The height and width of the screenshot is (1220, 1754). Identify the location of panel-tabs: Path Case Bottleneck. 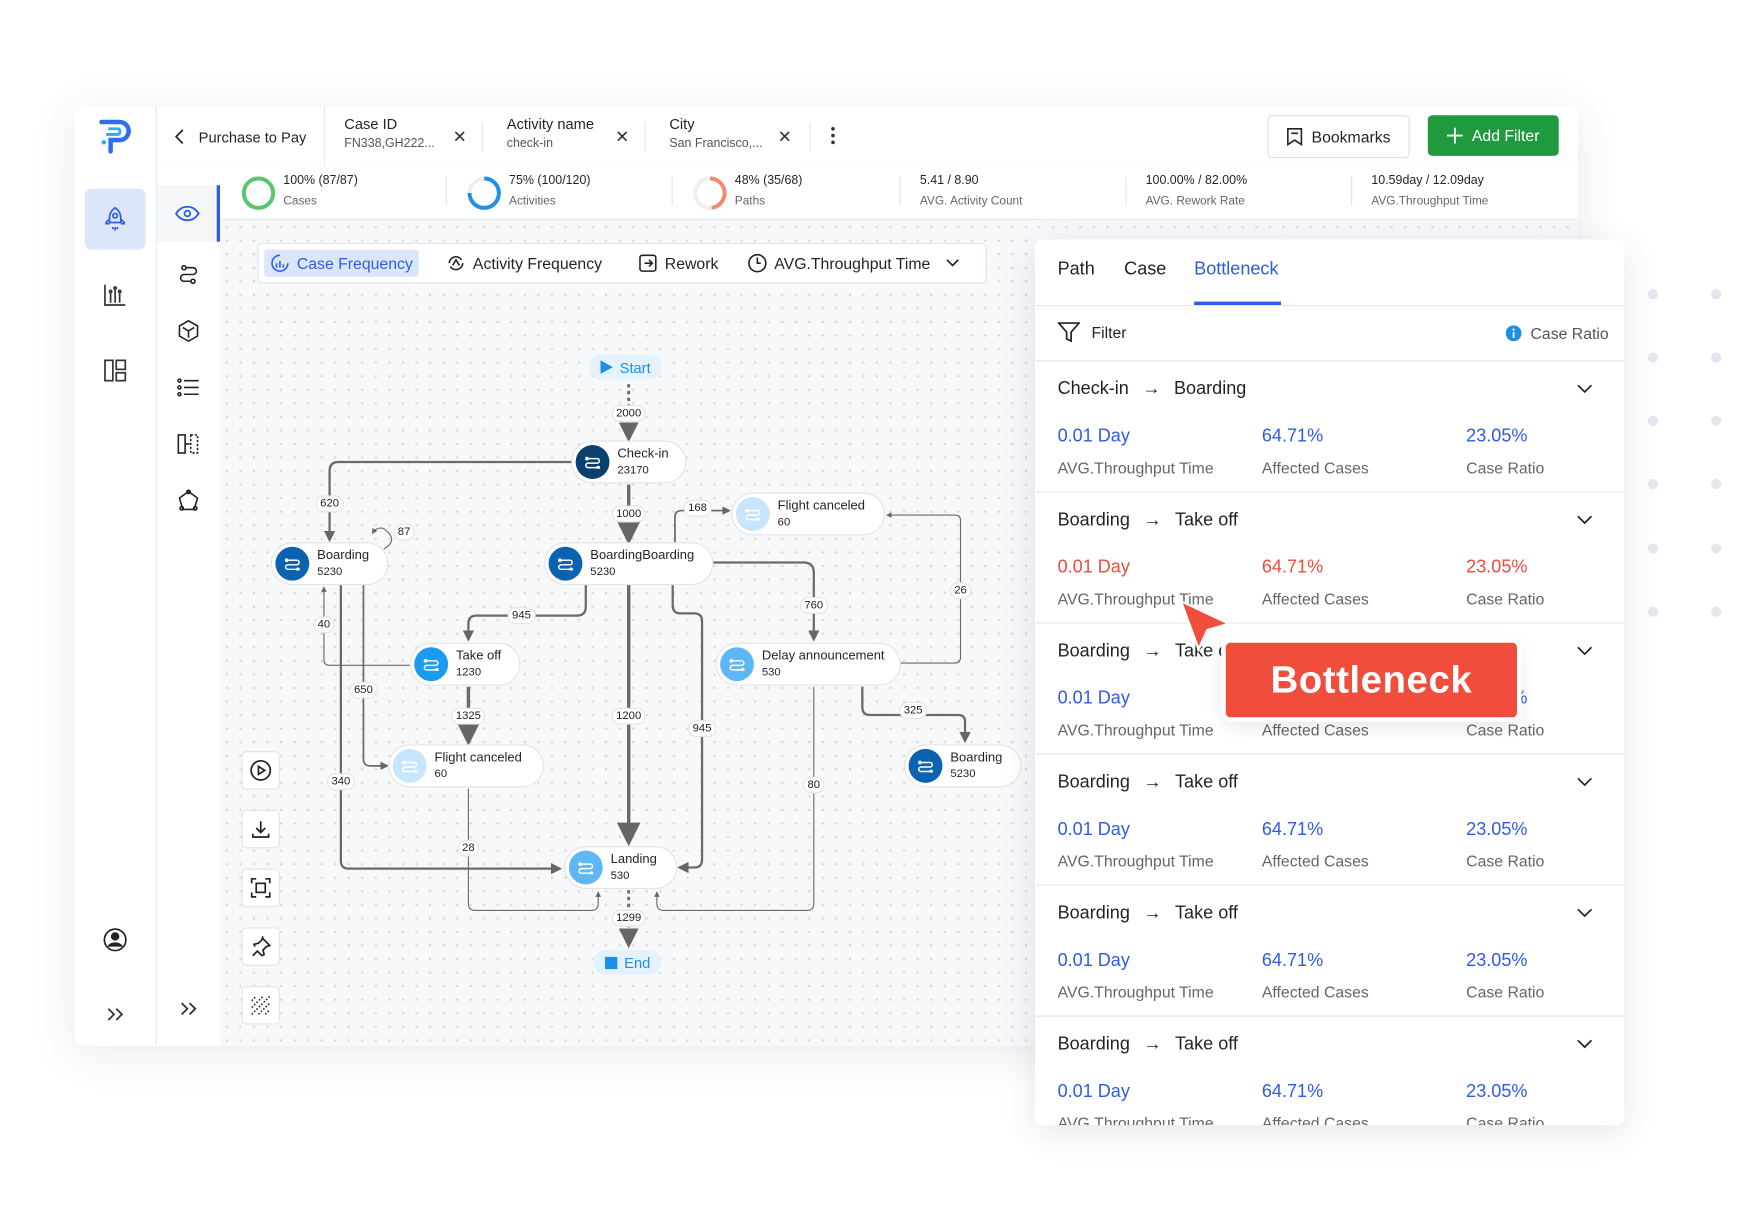
(1330, 273).